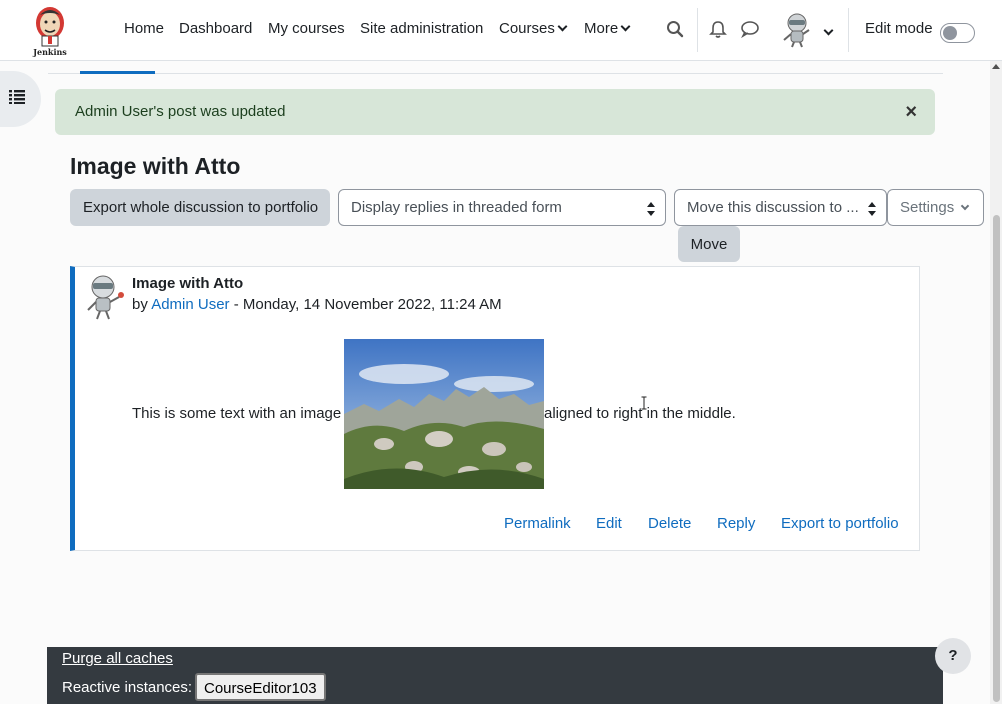 Image resolution: width=1002 pixels, height=704 pixels. I want to click on help-button: ?, so click(953, 656).